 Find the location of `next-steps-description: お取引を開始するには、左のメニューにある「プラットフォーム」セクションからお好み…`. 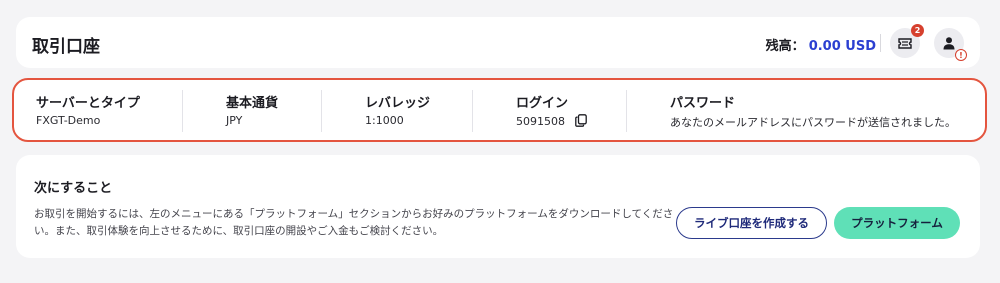

next-steps-description: お取引を開始するには、左のメニューにある「プラットフォーム」セクションからお好み… is located at coordinates (354, 222).